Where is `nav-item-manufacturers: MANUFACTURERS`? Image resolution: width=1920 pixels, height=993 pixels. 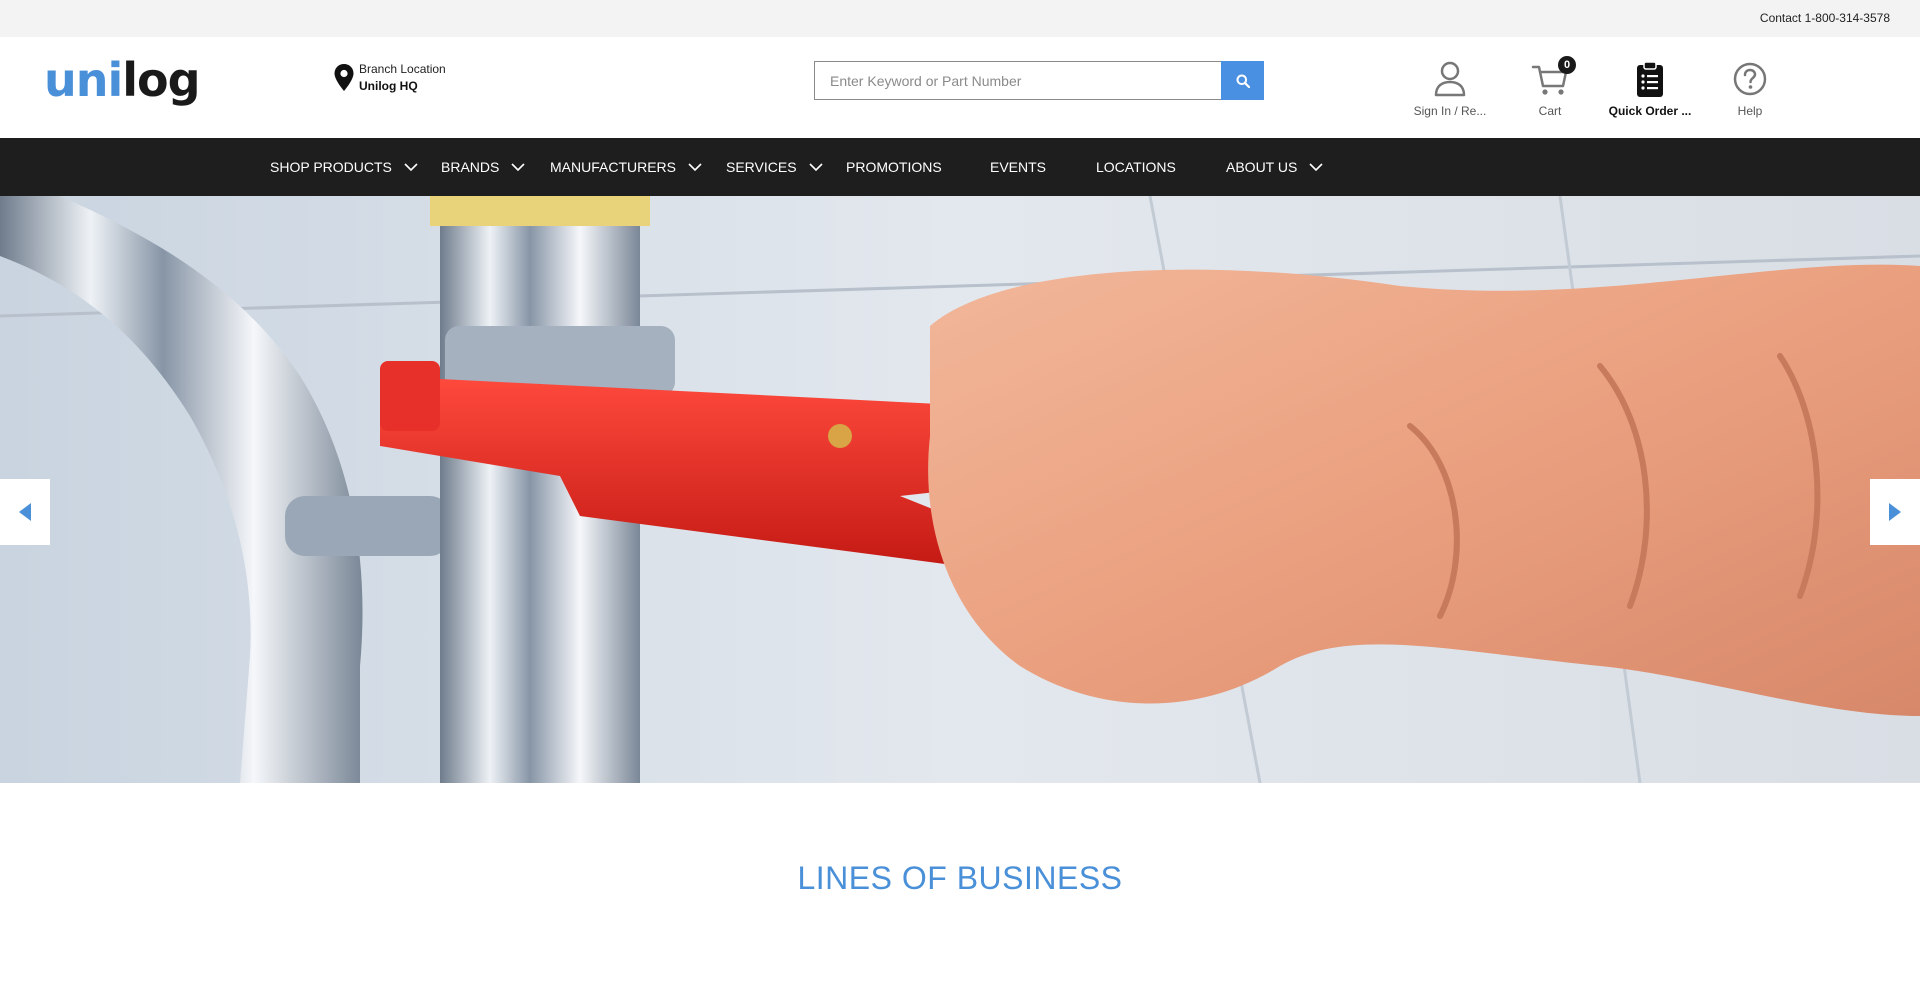 nav-item-manufacturers: MANUFACTURERS is located at coordinates (626, 167).